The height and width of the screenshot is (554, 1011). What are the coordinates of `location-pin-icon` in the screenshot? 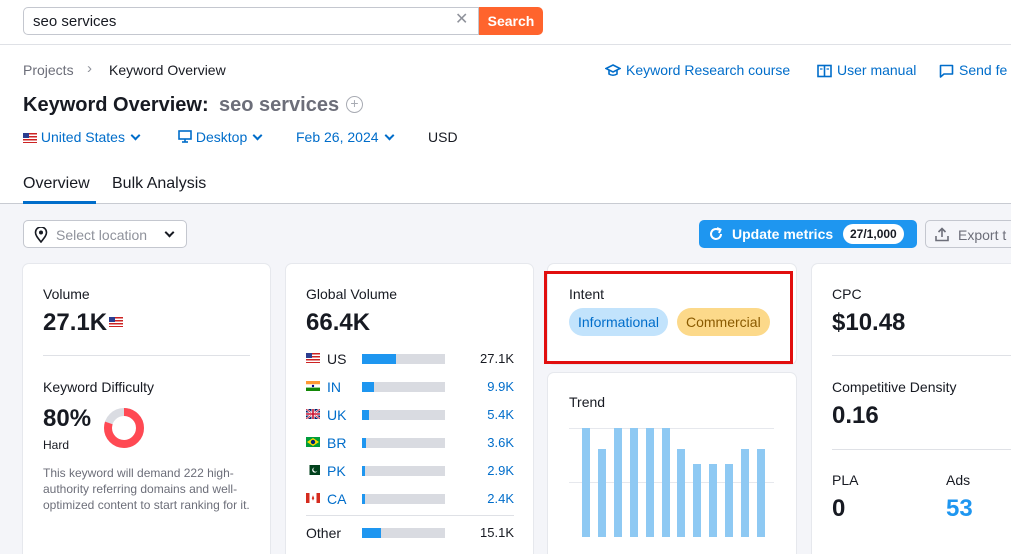 It's located at (41, 235).